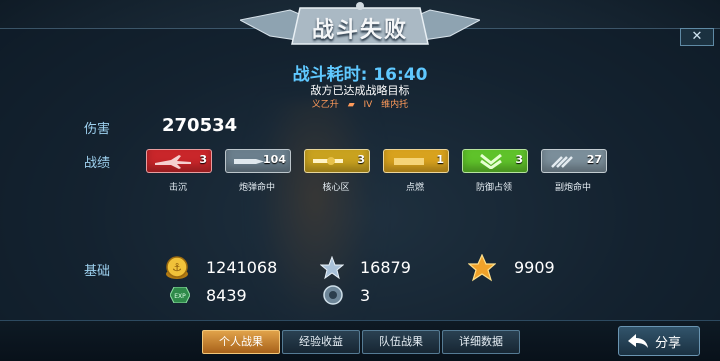  I want to click on title-banner: 战斗失败, so click(360, 26).